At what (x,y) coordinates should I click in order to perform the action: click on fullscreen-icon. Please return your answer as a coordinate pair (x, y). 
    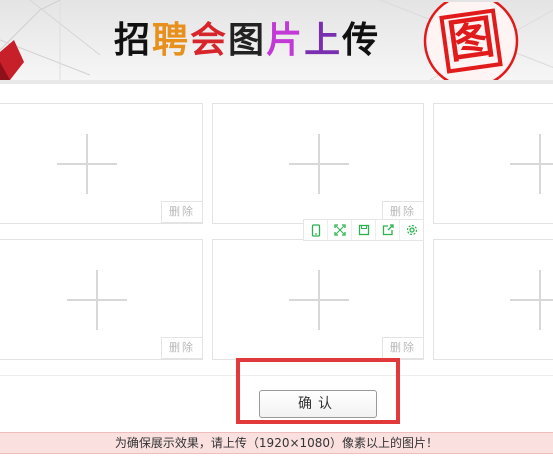
    Looking at the image, I should click on (340, 230).